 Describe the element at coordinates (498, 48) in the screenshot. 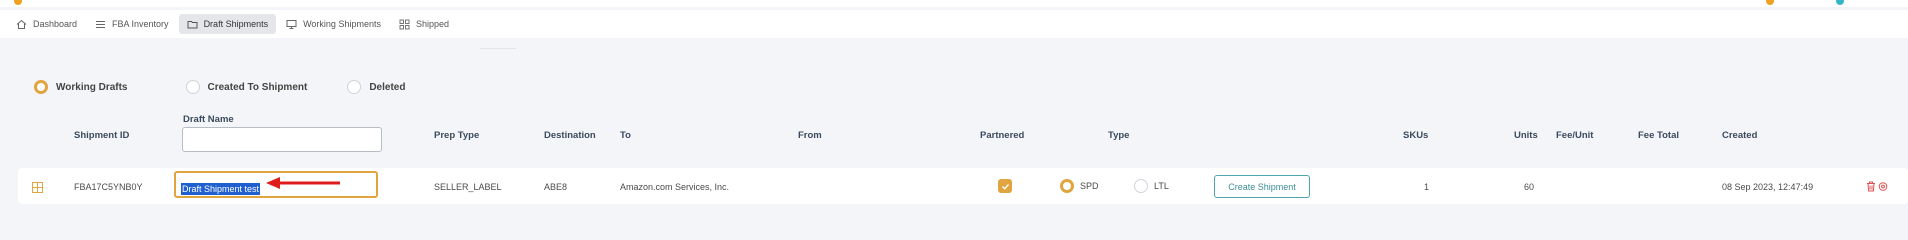

I see `divider` at that location.